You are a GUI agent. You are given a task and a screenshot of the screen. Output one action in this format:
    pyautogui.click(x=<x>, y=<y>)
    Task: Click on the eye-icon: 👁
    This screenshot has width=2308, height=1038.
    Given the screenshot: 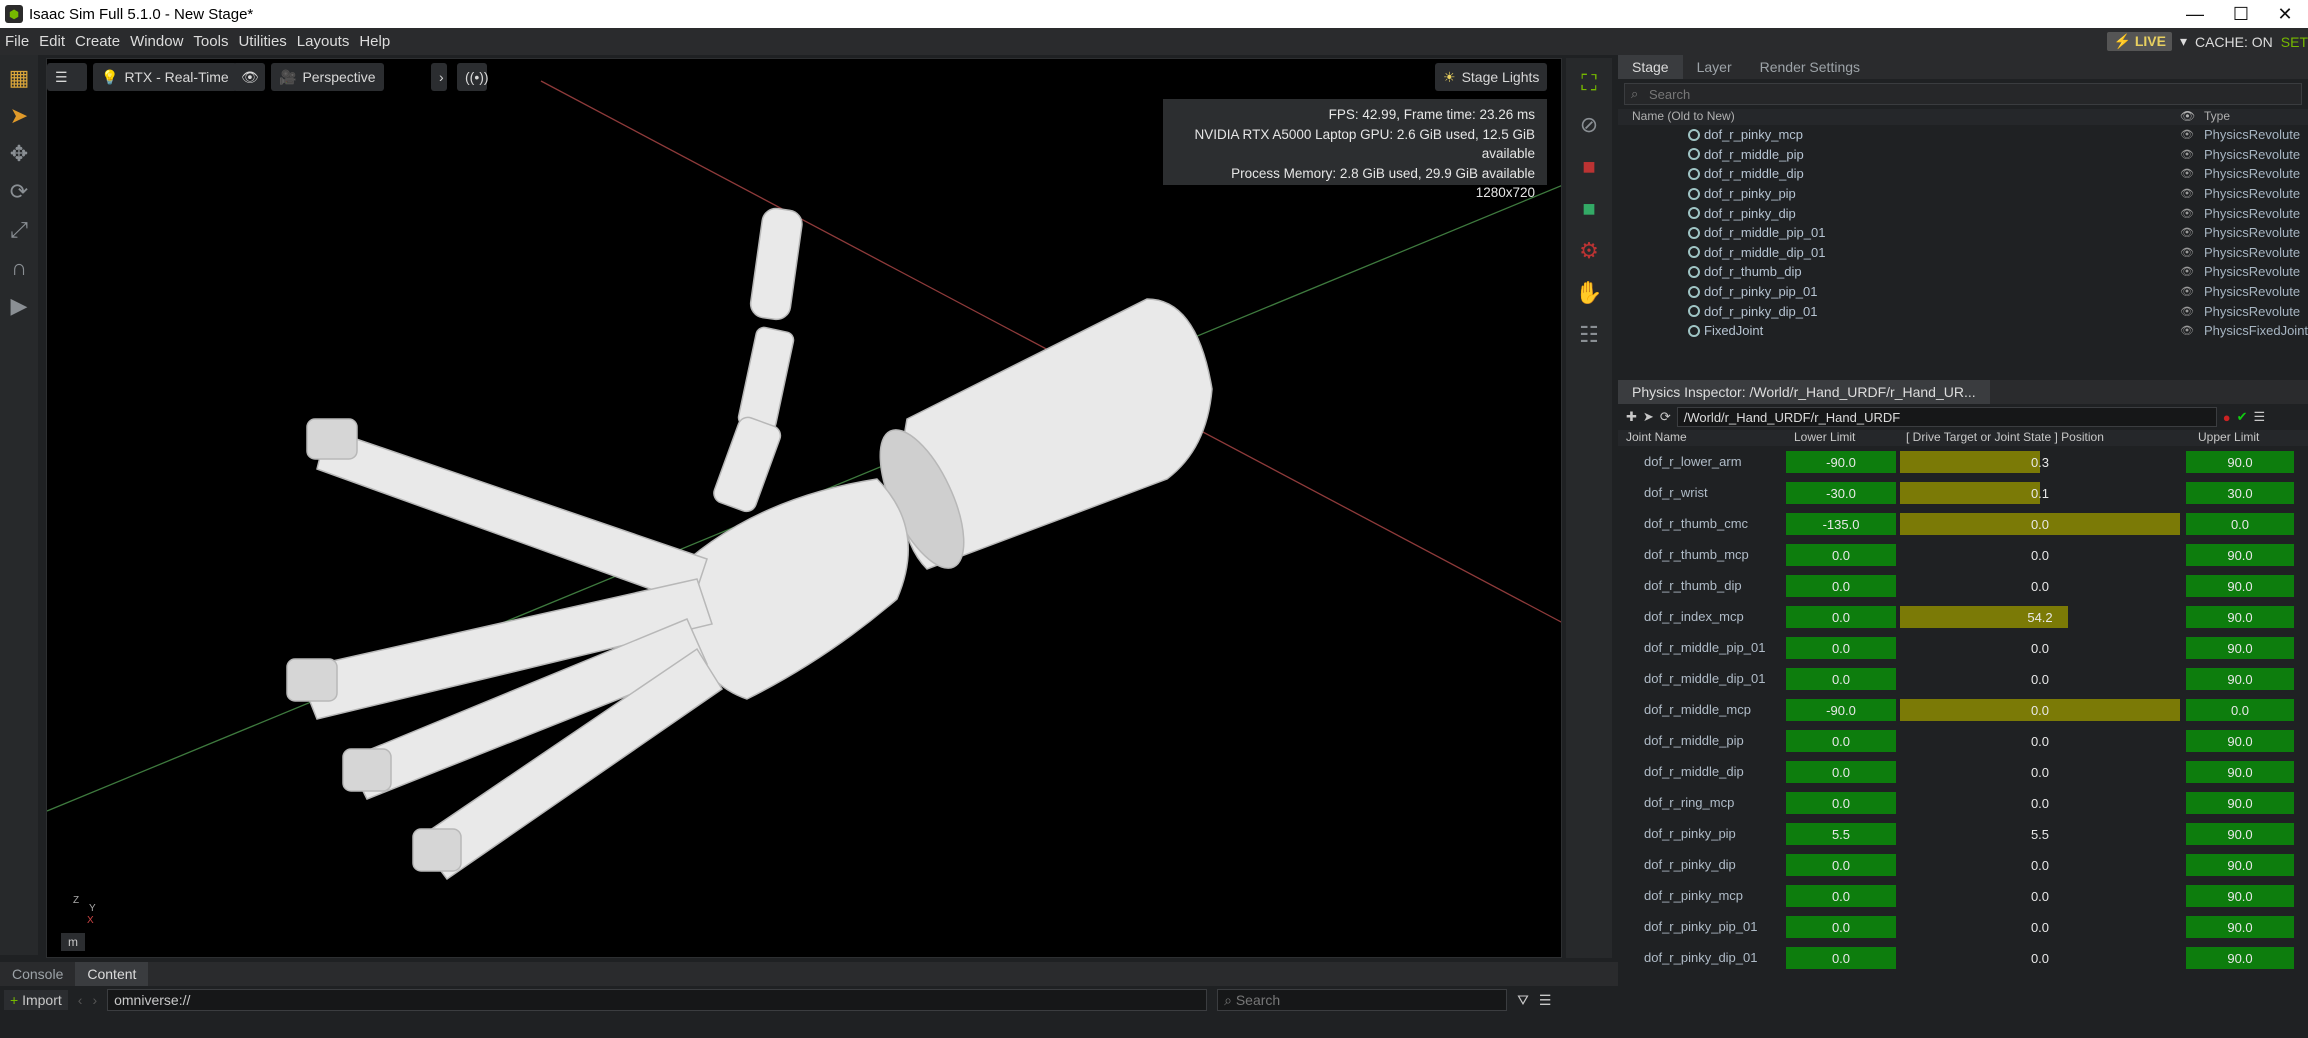 What is the action you would take?
    pyautogui.click(x=249, y=77)
    